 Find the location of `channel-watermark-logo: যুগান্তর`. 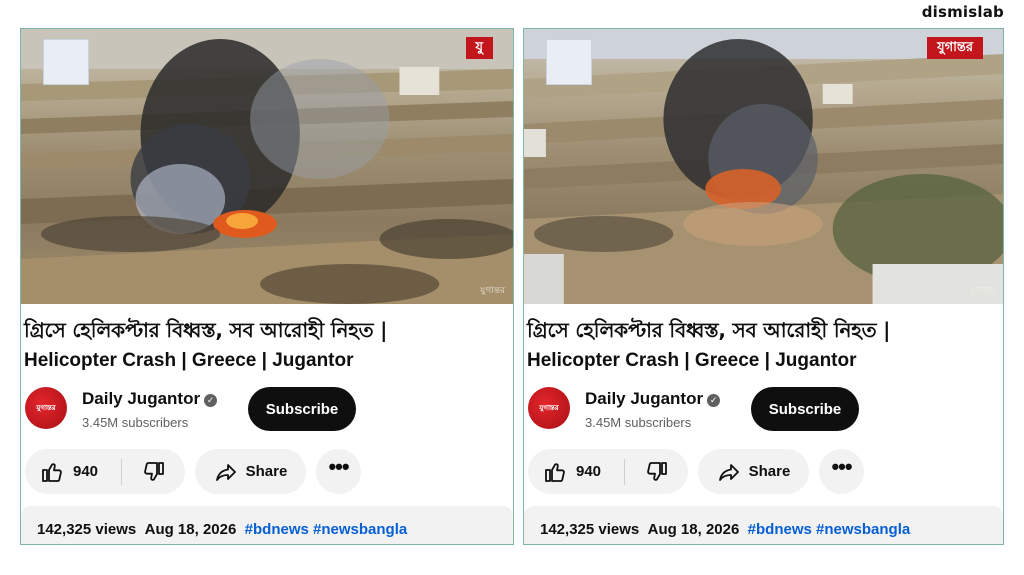

channel-watermark-logo: যুগান্তর is located at coordinates (955, 48).